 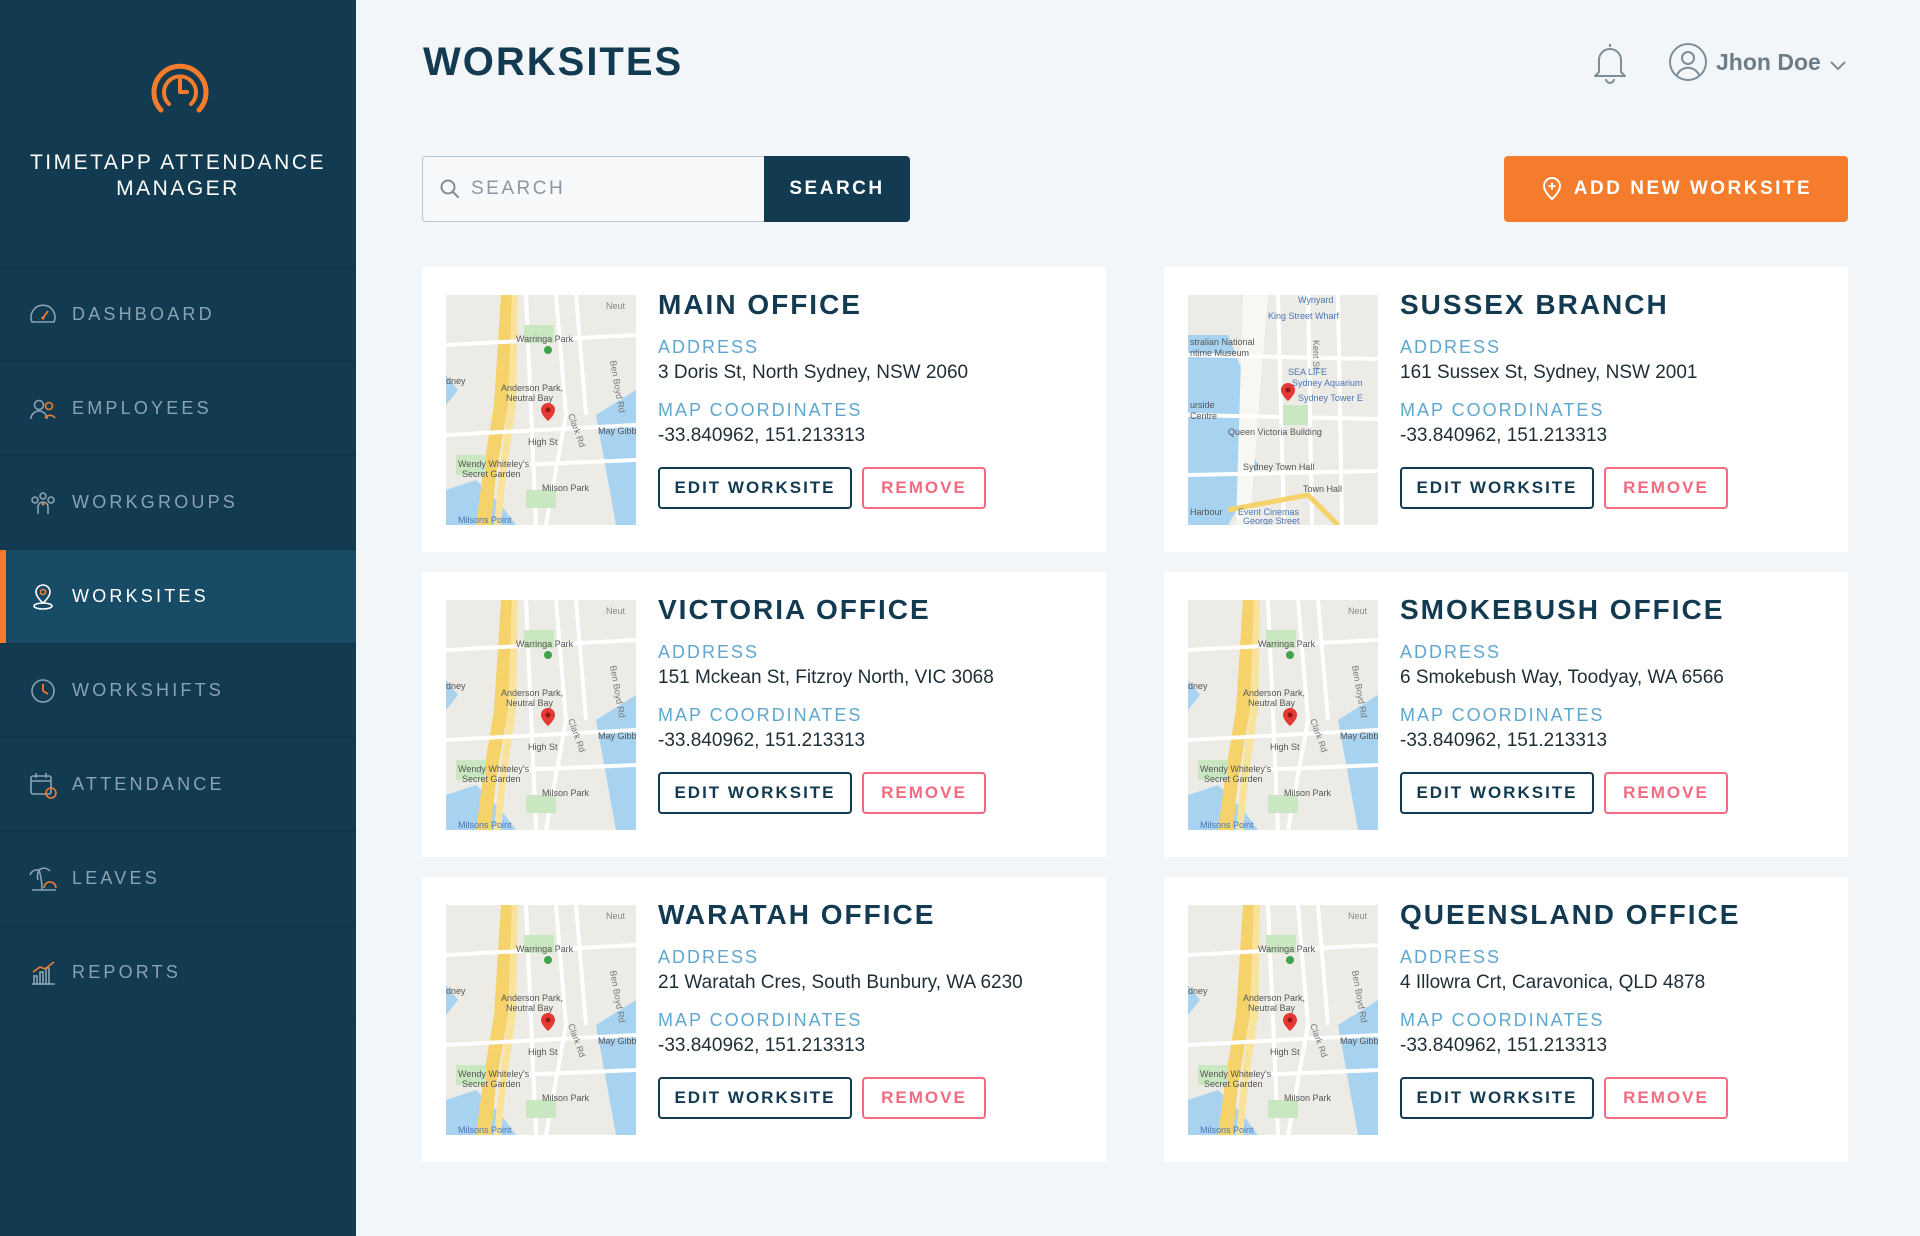 I want to click on sidebar-item-worksites: WORKSITES, so click(x=178, y=597).